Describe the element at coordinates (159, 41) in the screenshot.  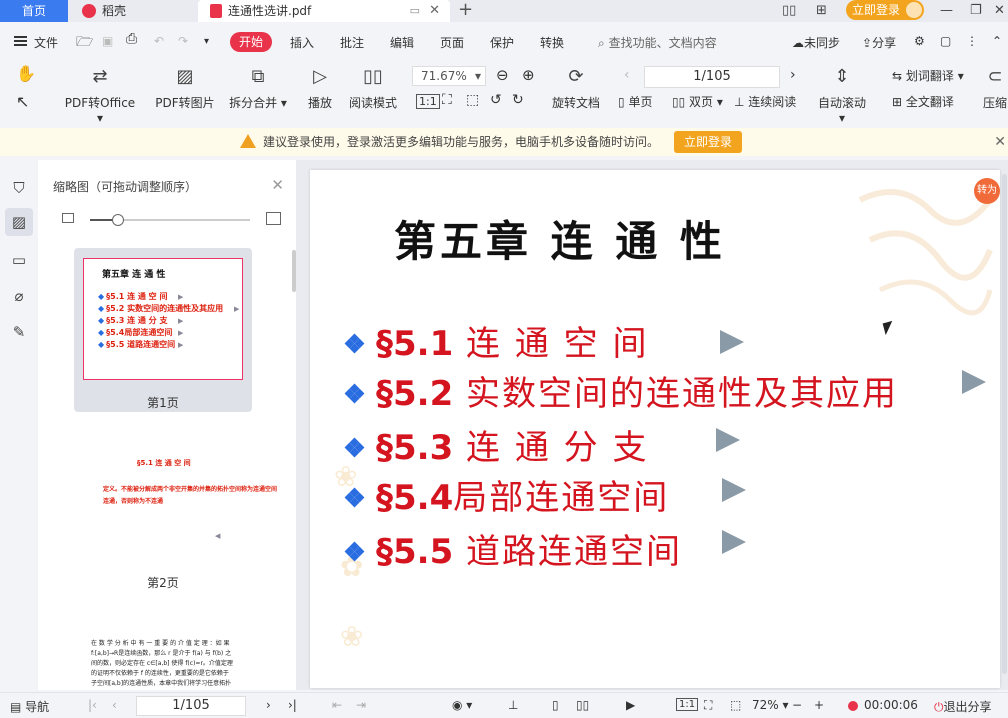
I see `undo-icon: ↶` at that location.